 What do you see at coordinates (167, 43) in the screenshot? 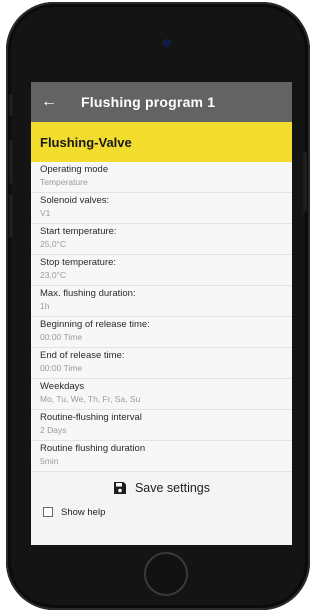
I see `front-camera` at bounding box center [167, 43].